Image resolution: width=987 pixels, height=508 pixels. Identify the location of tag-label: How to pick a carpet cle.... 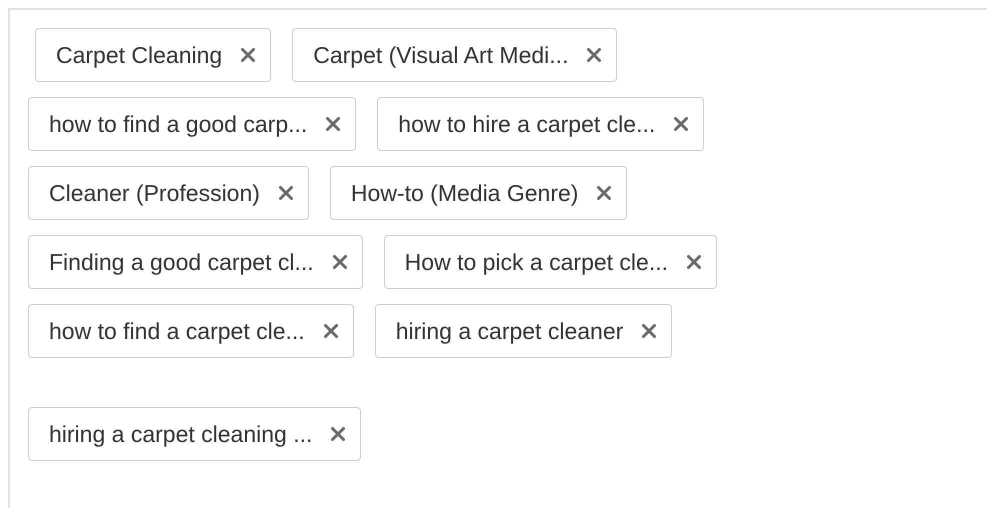
(536, 262).